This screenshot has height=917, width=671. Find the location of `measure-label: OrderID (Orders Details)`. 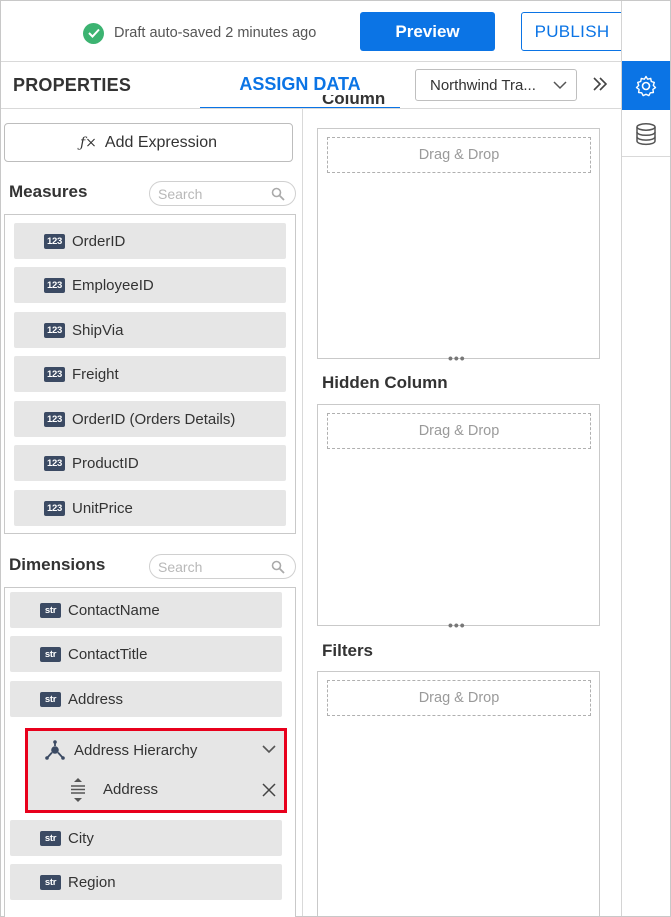

measure-label: OrderID (Orders Details) is located at coordinates (154, 419).